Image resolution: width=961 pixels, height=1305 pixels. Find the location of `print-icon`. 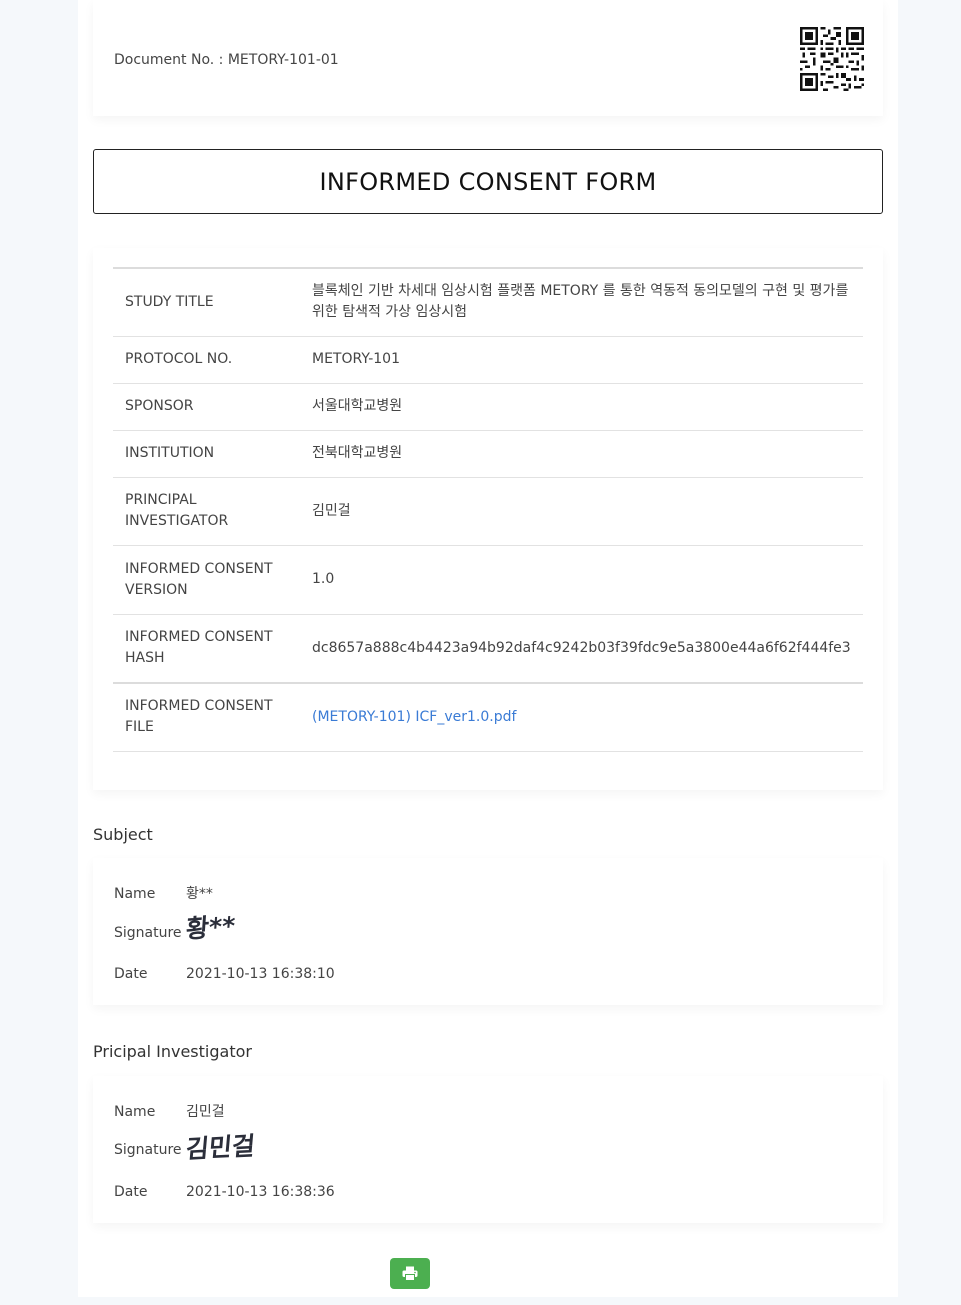

print-icon is located at coordinates (410, 1273).